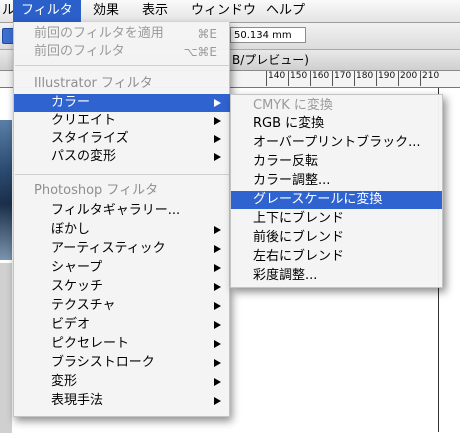  I want to click on menu-item-label: カラー反転, so click(286, 161).